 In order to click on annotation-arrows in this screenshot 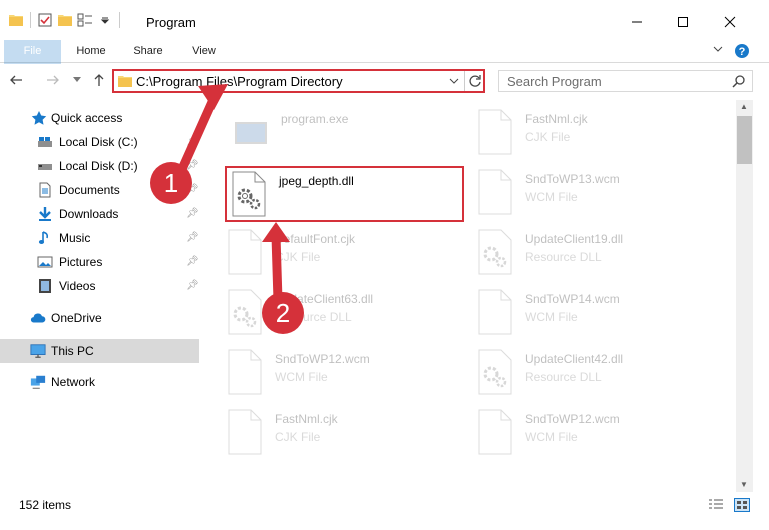, I will do `click(231, 194)`.